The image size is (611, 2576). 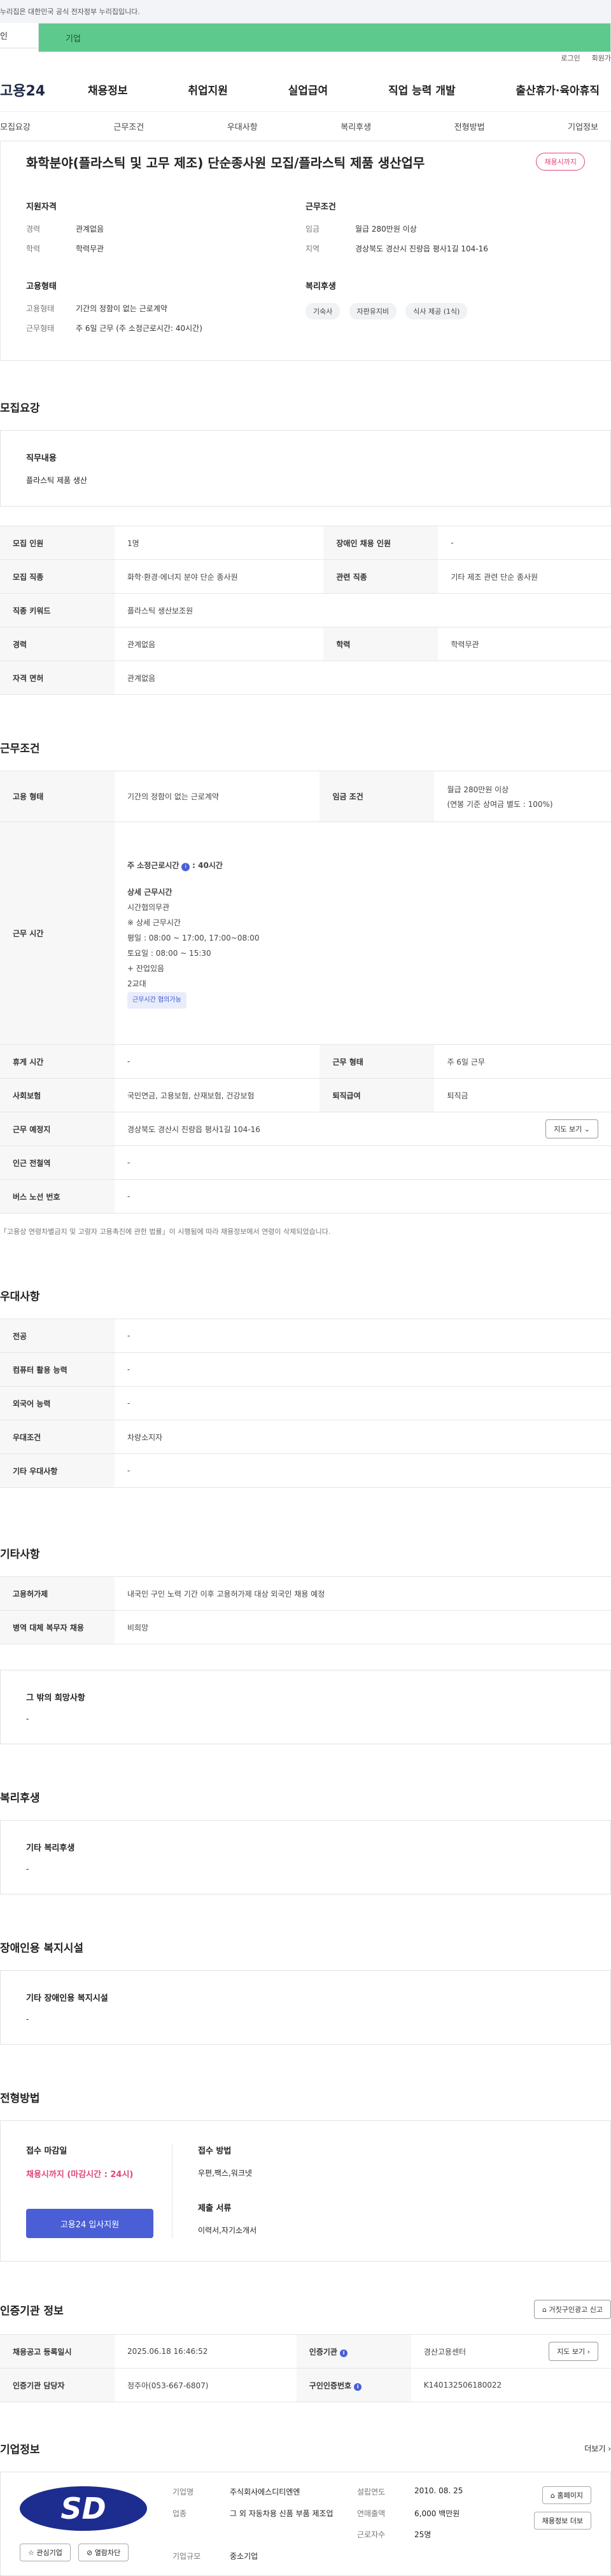 What do you see at coordinates (381, 644) in the screenshot?
I see `table-header: 학력` at bounding box center [381, 644].